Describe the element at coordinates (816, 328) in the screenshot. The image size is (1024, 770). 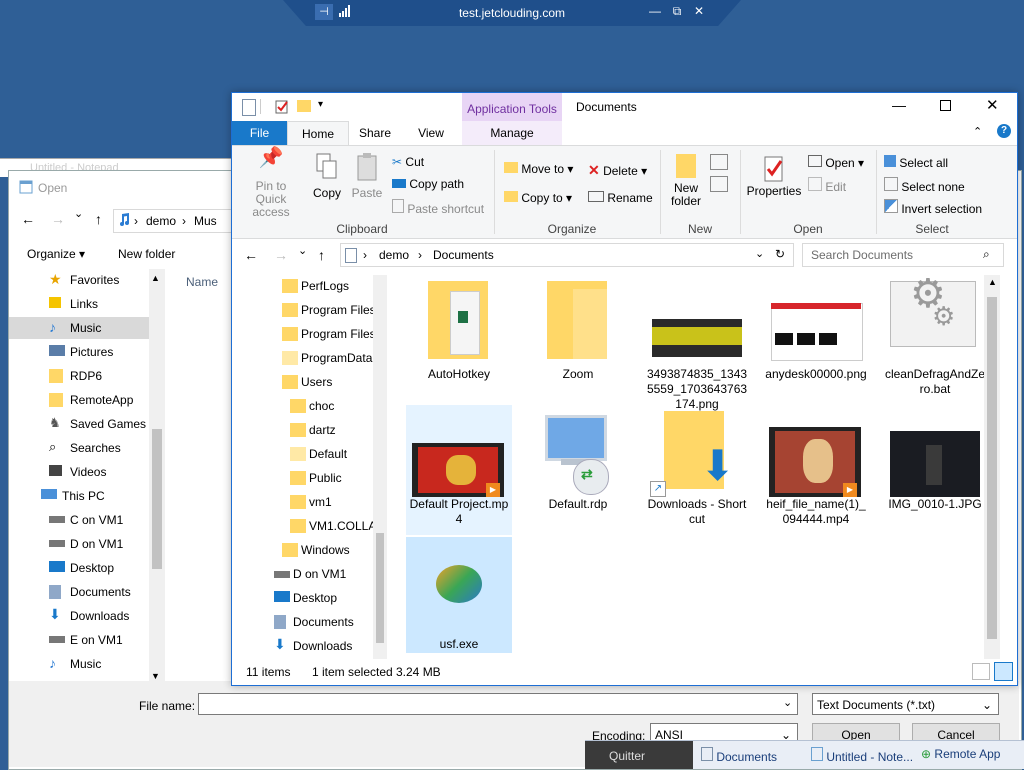
I see `file-item: anydesk00000.png` at that location.